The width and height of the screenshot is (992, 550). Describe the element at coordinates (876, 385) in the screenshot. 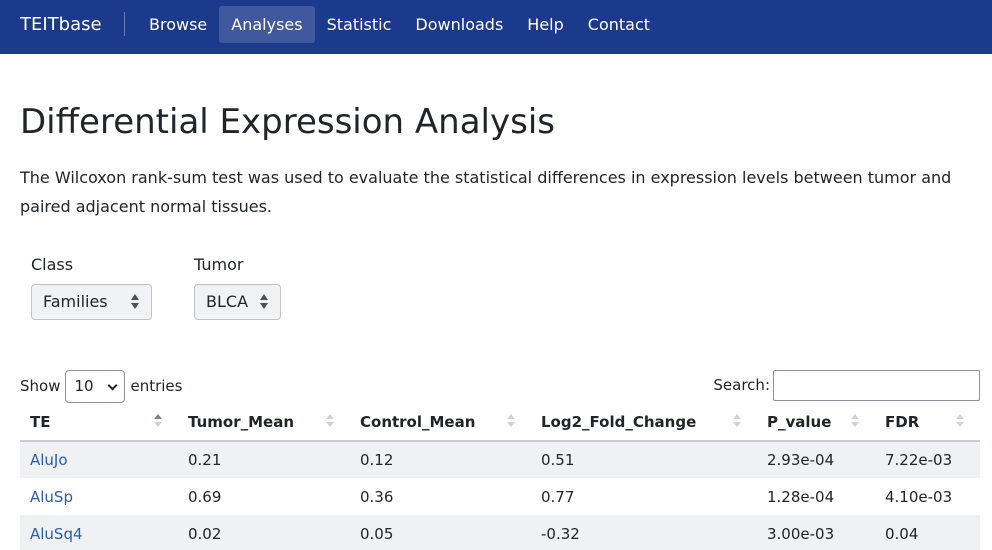

I see `search-input` at that location.